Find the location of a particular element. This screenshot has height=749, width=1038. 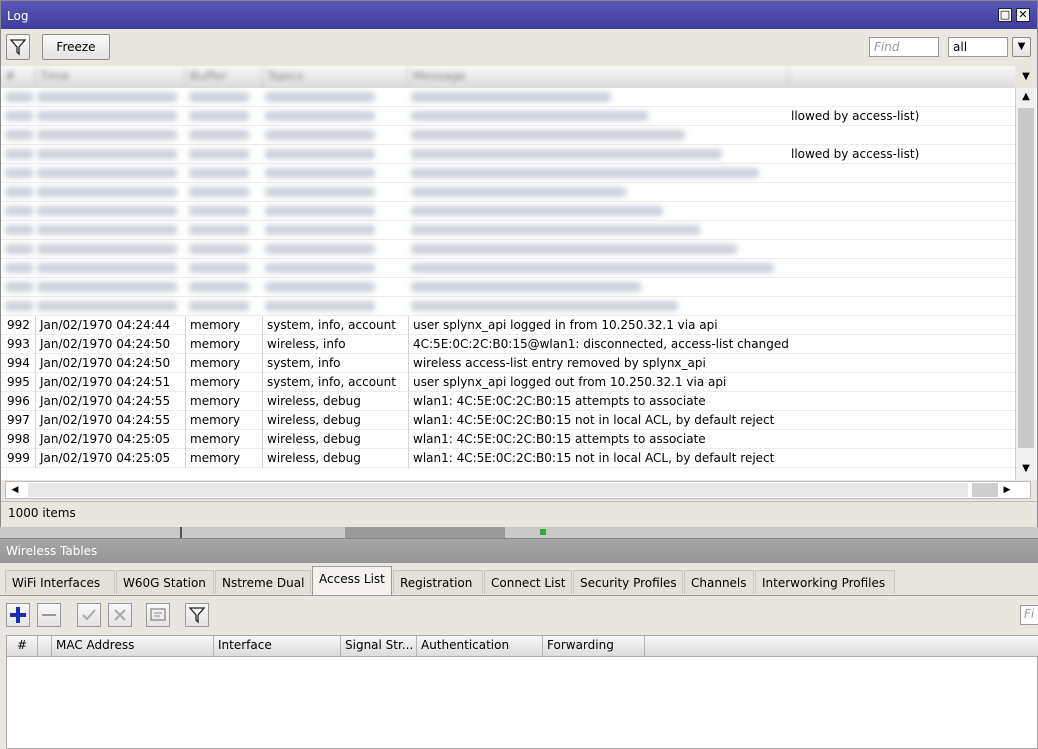

add-button is located at coordinates (18, 615).